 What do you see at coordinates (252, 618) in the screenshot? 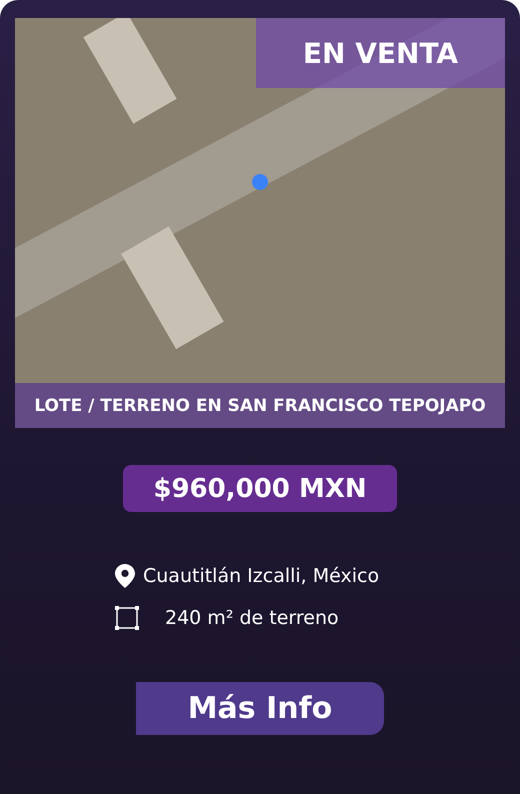
I see `area-text: 240 m² de terreno` at bounding box center [252, 618].